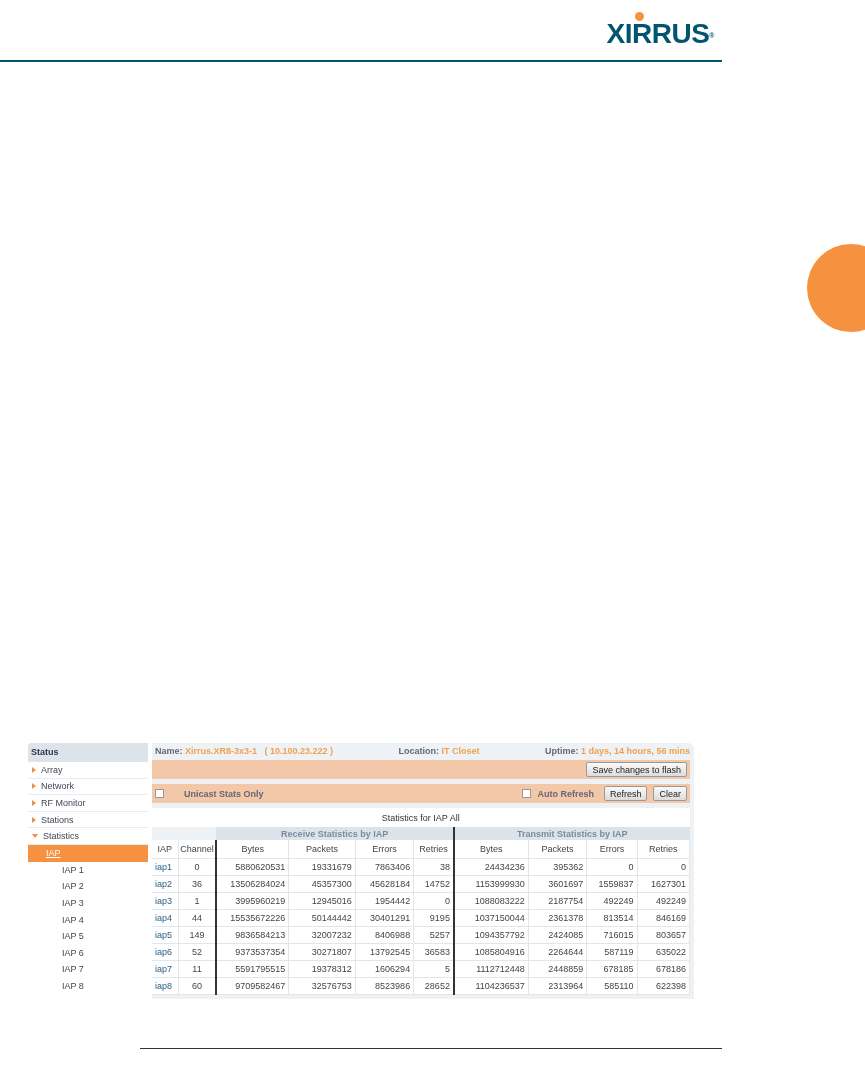 Image resolution: width=865 pixels, height=1076 pixels. I want to click on info-text: Uptime: 1 days, 14 hours, 56 mins, so click(617, 751).